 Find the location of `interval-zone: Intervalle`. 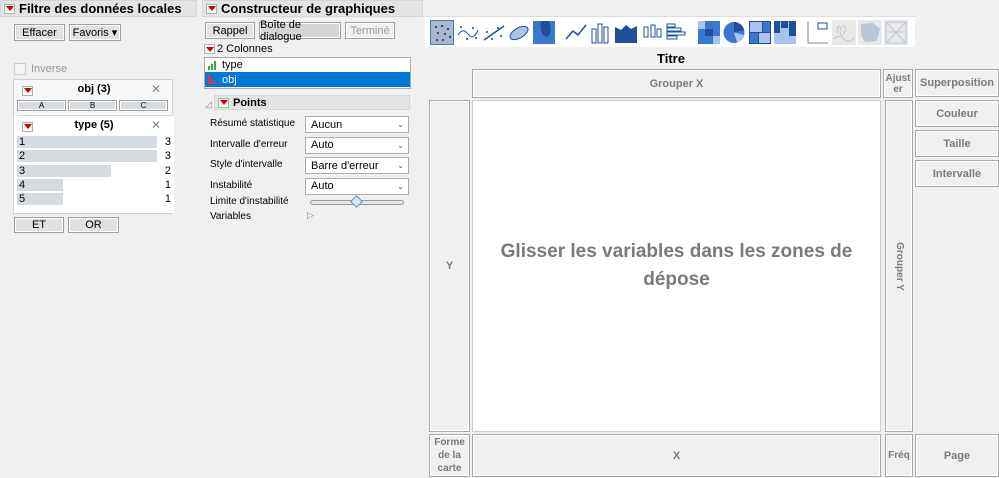

interval-zone: Intervalle is located at coordinates (957, 173).